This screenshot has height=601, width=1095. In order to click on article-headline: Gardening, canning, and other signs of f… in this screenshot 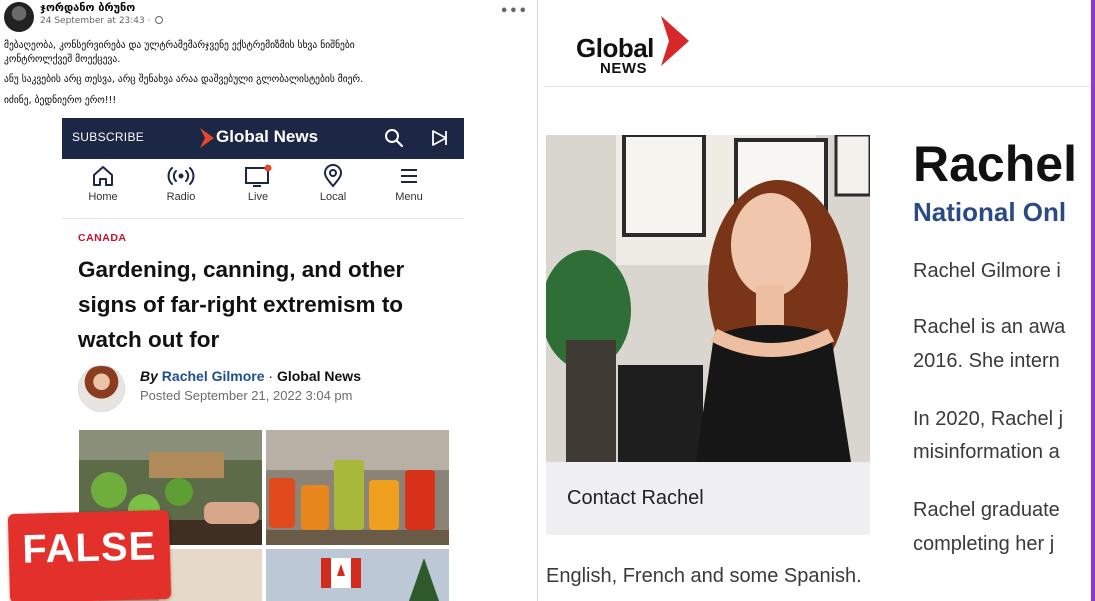, I will do `click(268, 304)`.